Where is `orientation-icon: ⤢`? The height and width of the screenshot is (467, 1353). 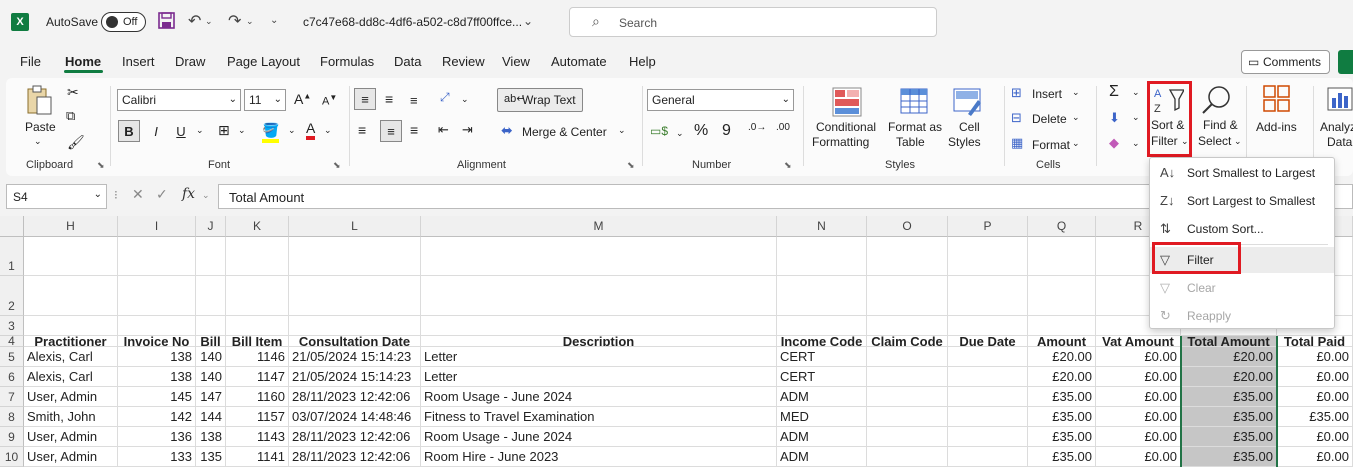
orientation-icon: ⤢ is located at coordinates (445, 97).